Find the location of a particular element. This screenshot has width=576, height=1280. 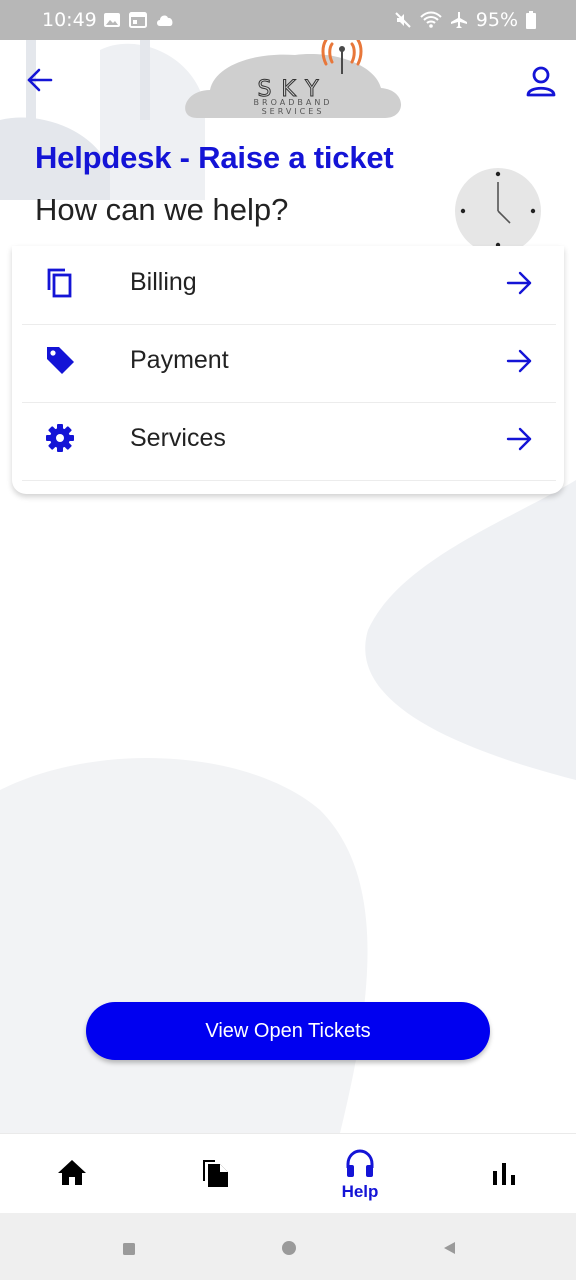

nav-label-help: Help is located at coordinates (360, 1191).